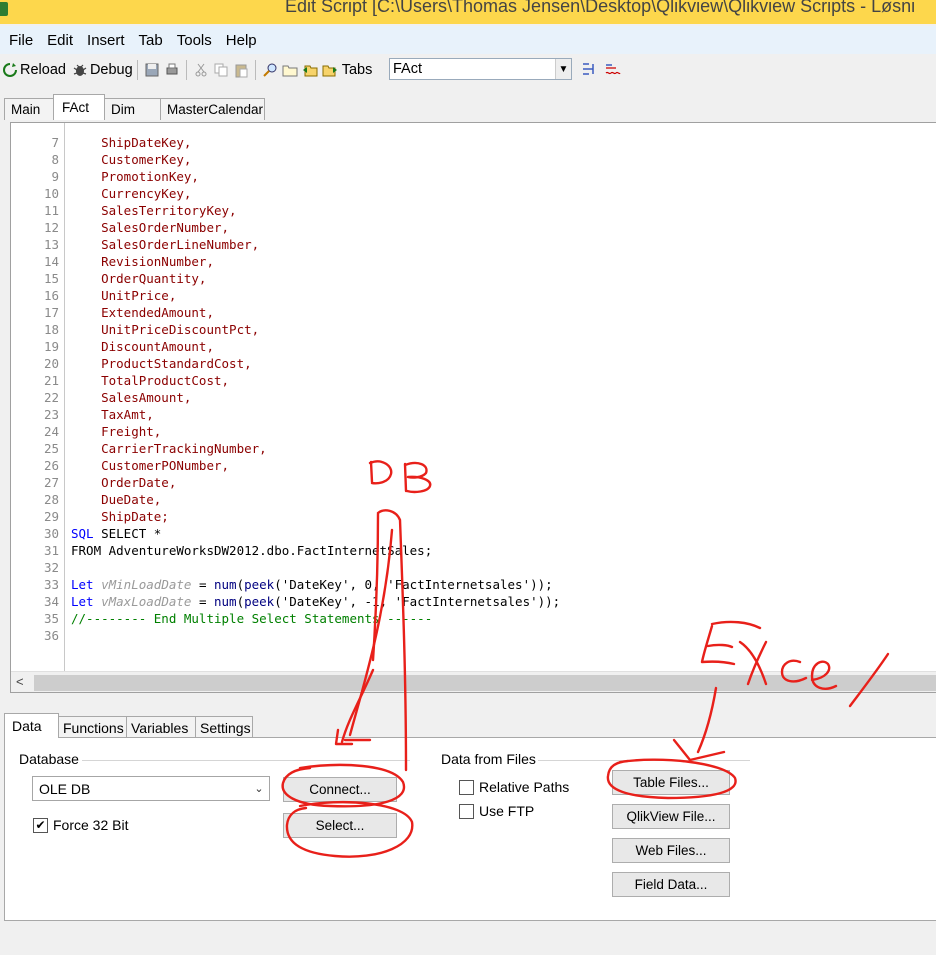  Describe the element at coordinates (473, 261) in the screenshot. I see `code-line: 14 RevisionNumber,` at that location.